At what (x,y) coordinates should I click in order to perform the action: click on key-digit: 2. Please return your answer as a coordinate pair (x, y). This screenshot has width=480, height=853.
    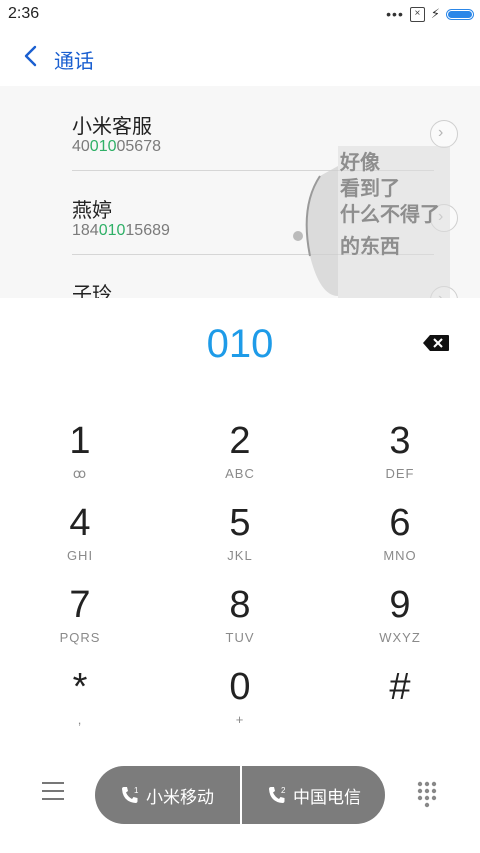
    Looking at the image, I should click on (240, 441).